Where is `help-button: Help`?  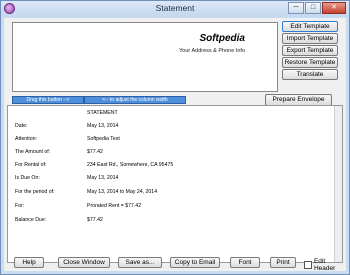 help-button: Help is located at coordinates (29, 262).